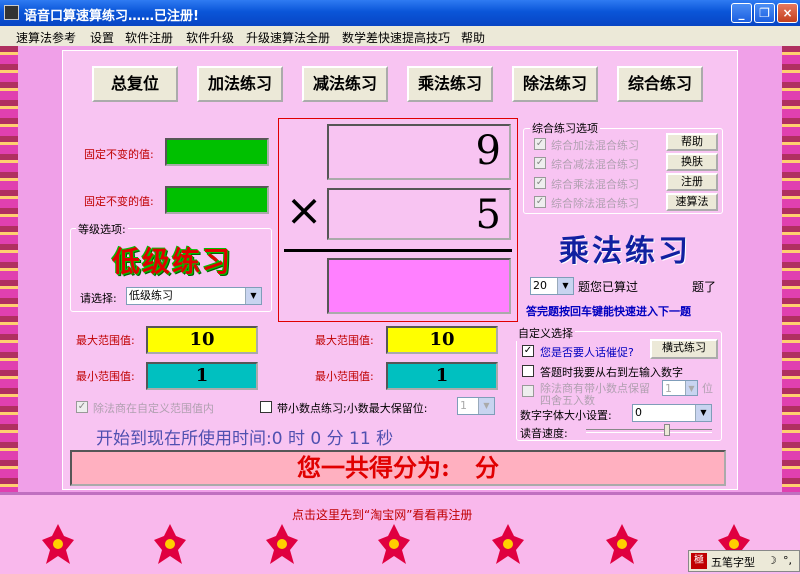  I want to click on left-max-input: 10, so click(202, 340).